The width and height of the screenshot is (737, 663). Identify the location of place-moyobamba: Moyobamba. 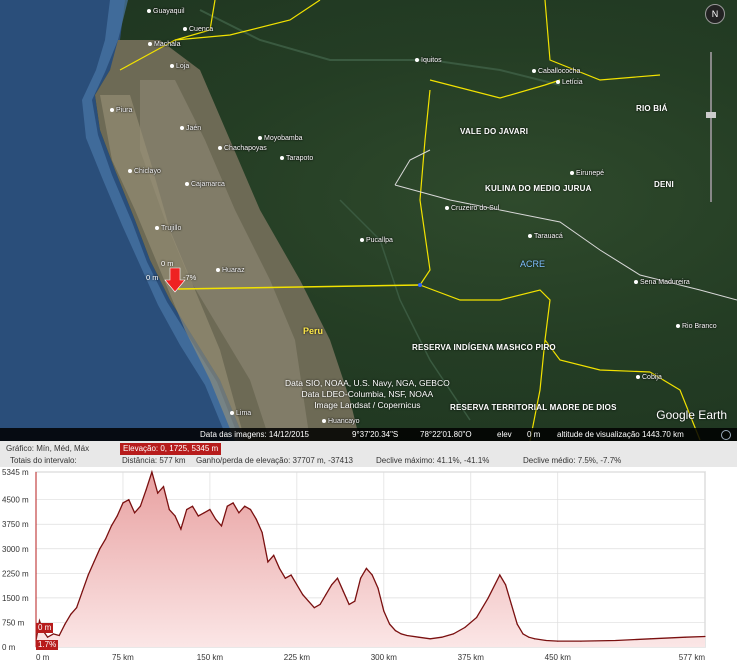
(280, 138).